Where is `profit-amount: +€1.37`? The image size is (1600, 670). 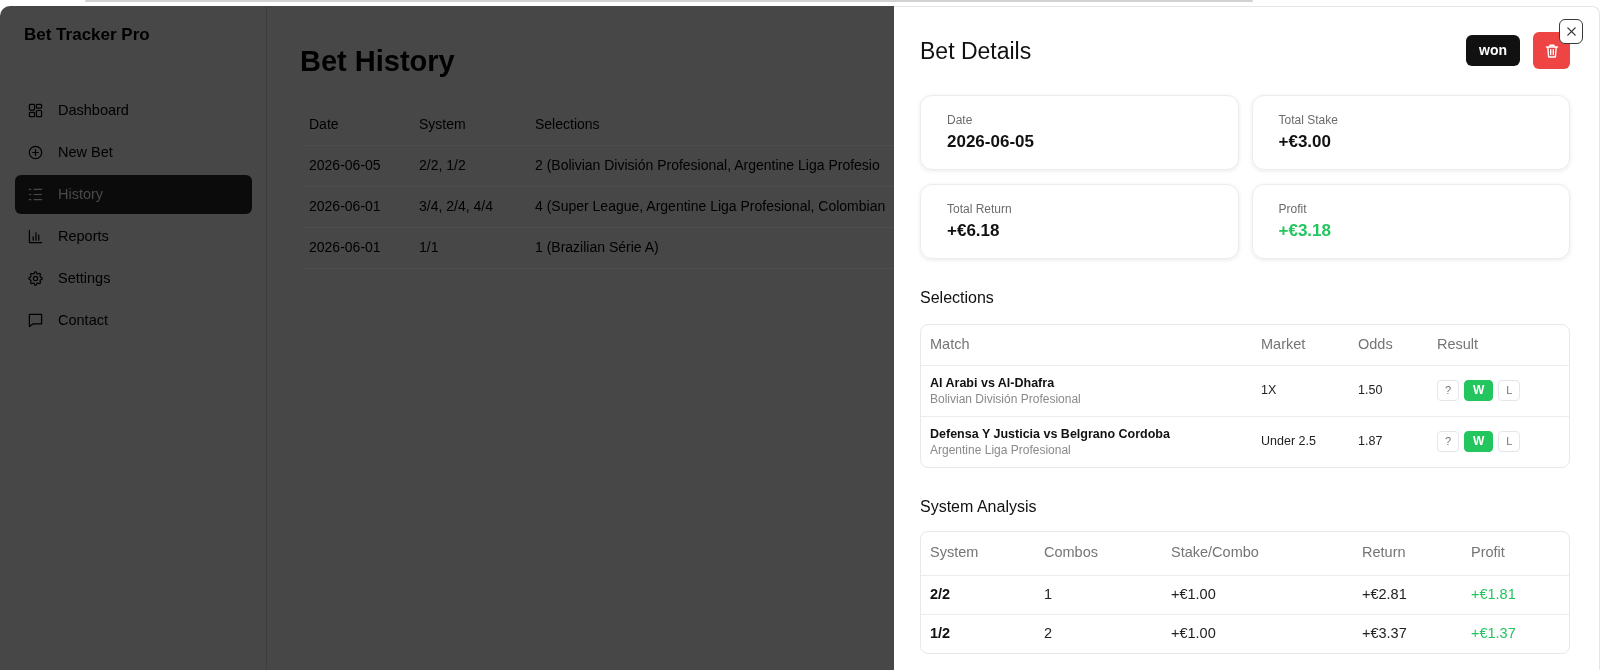 profit-amount: +€1.37 is located at coordinates (1493, 632).